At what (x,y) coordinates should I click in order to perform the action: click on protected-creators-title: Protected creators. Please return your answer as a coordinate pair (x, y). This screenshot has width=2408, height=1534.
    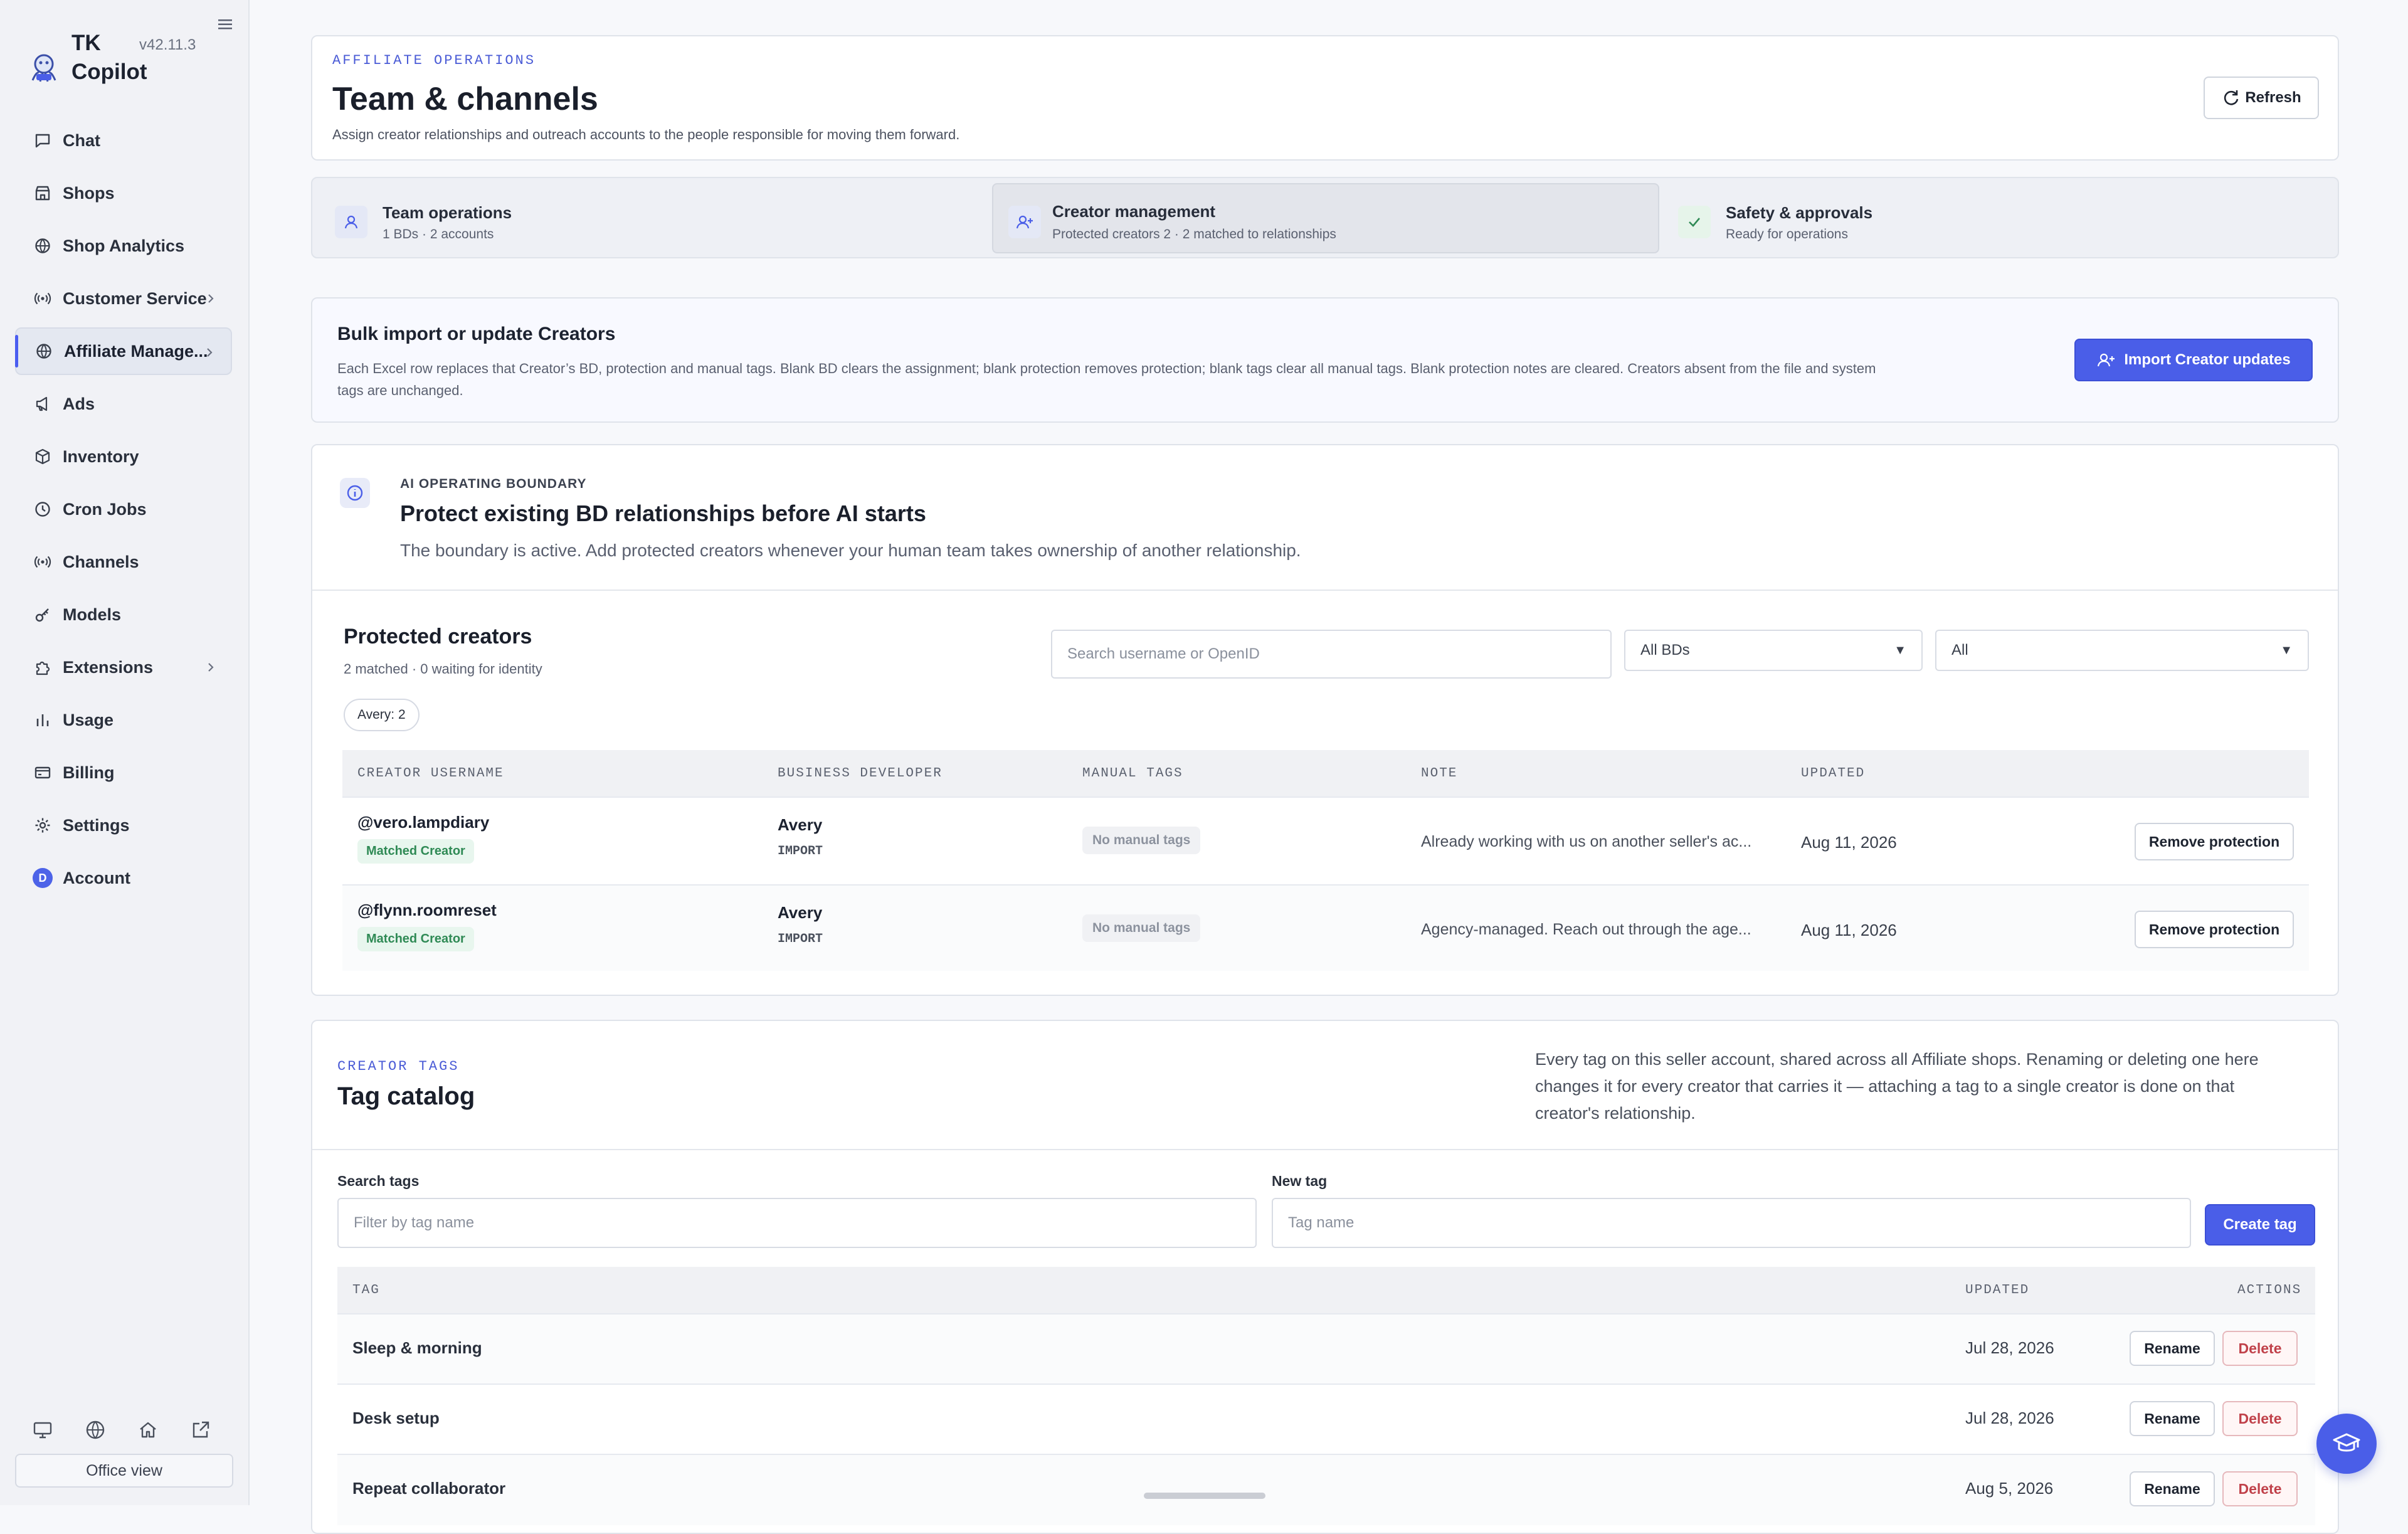
    Looking at the image, I should click on (438, 636).